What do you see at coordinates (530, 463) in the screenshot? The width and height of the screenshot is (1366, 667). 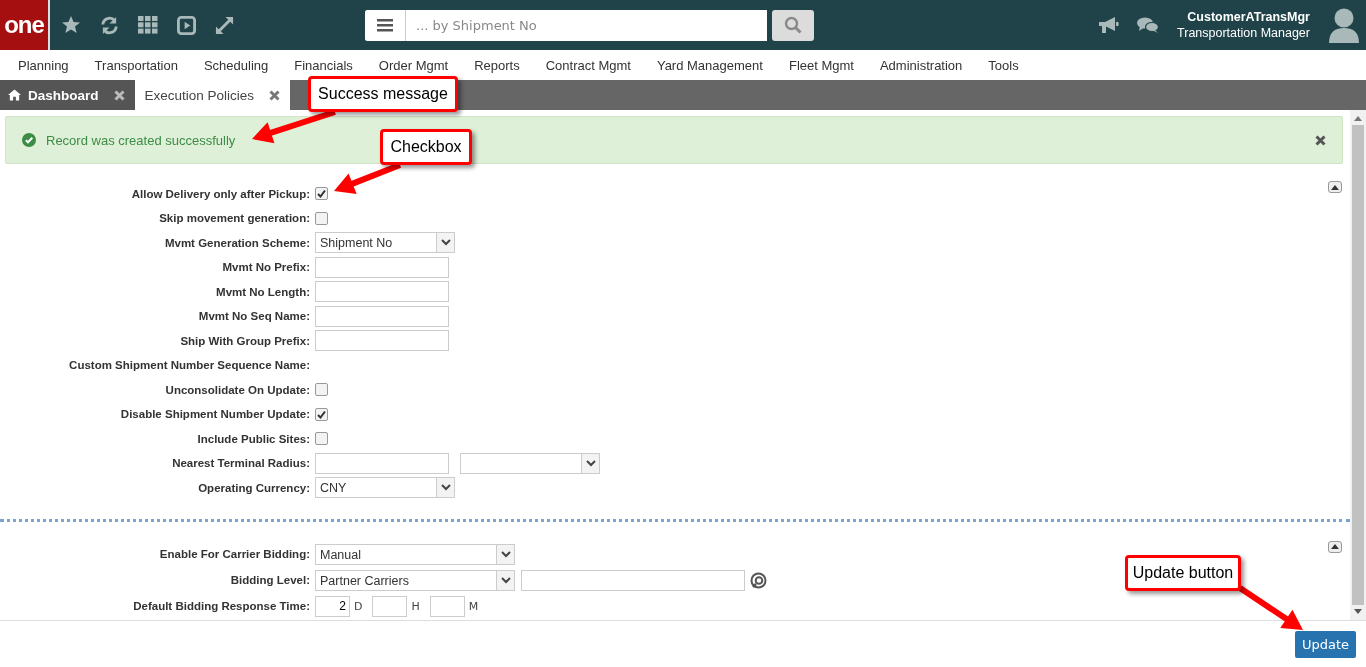 I see `select-field` at bounding box center [530, 463].